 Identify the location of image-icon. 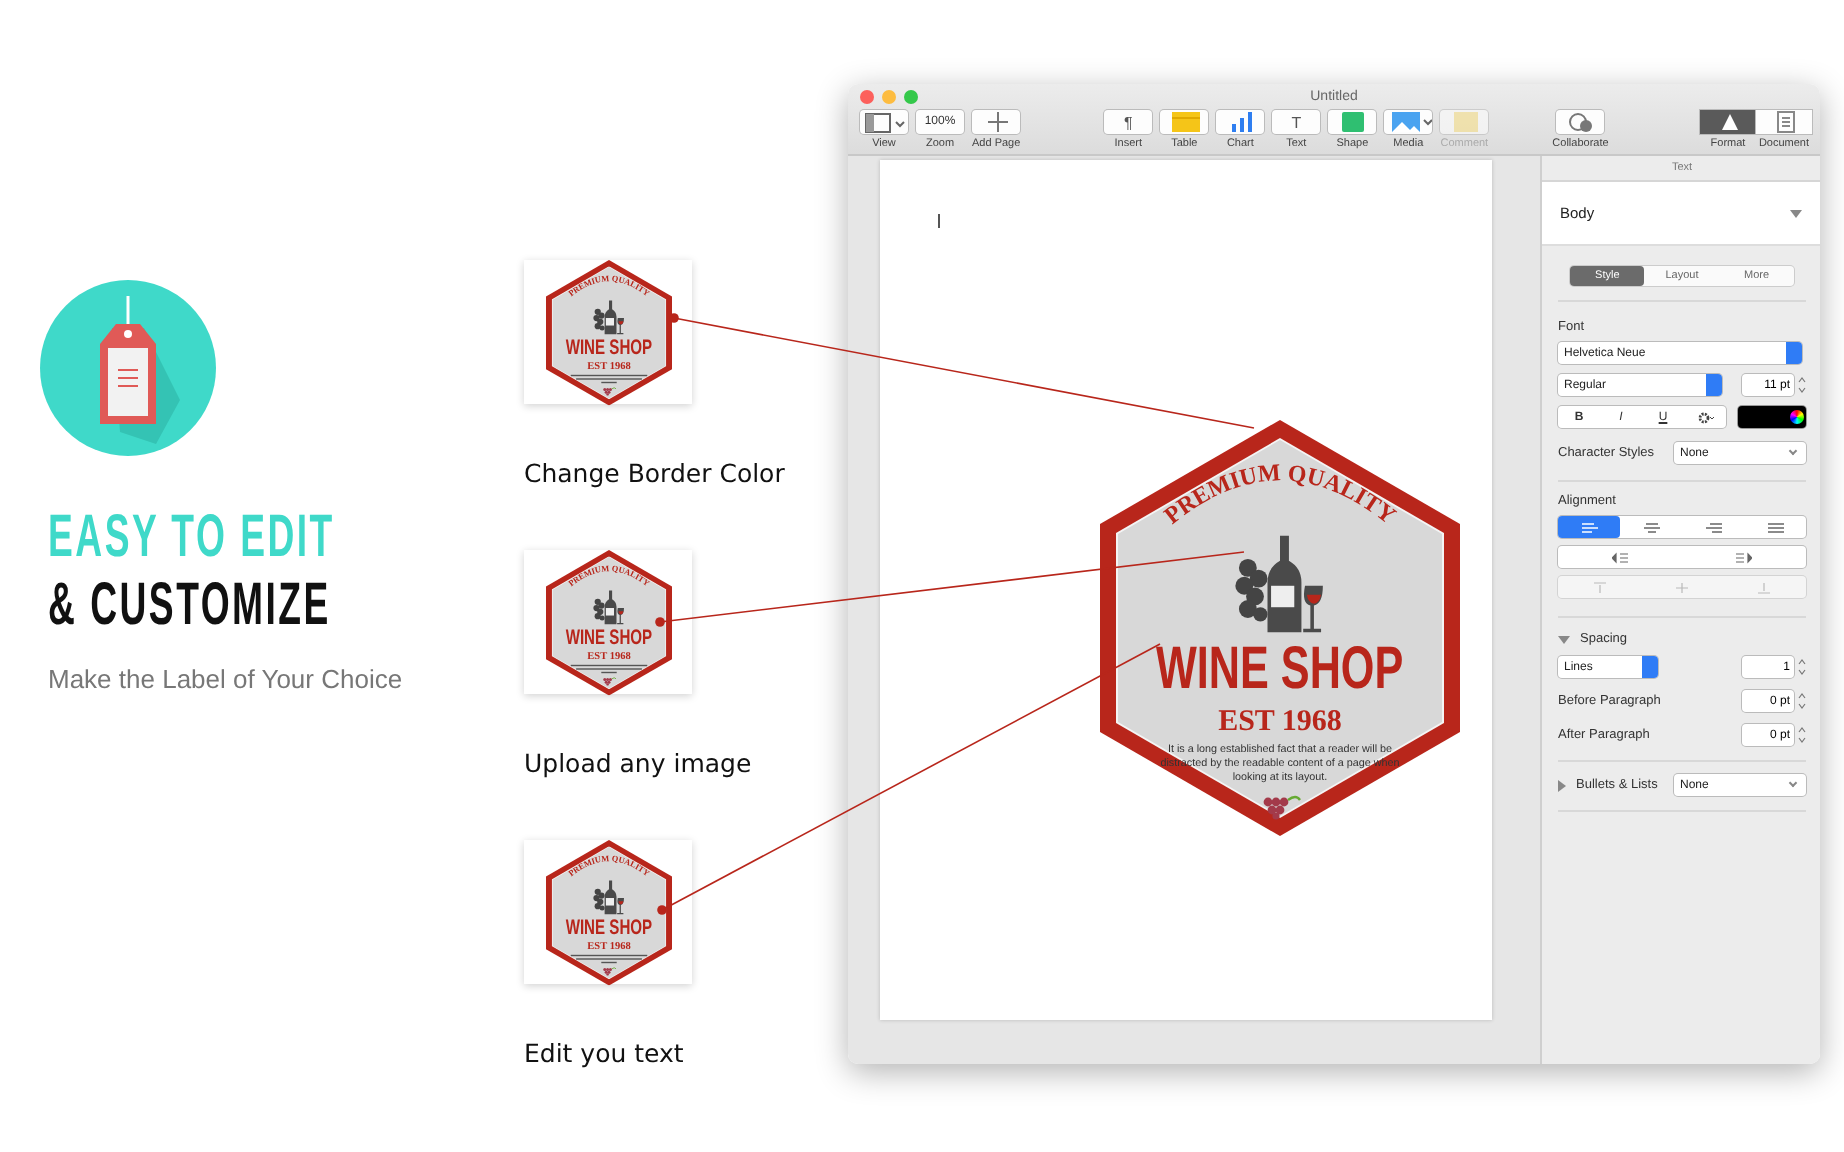
(1412, 122).